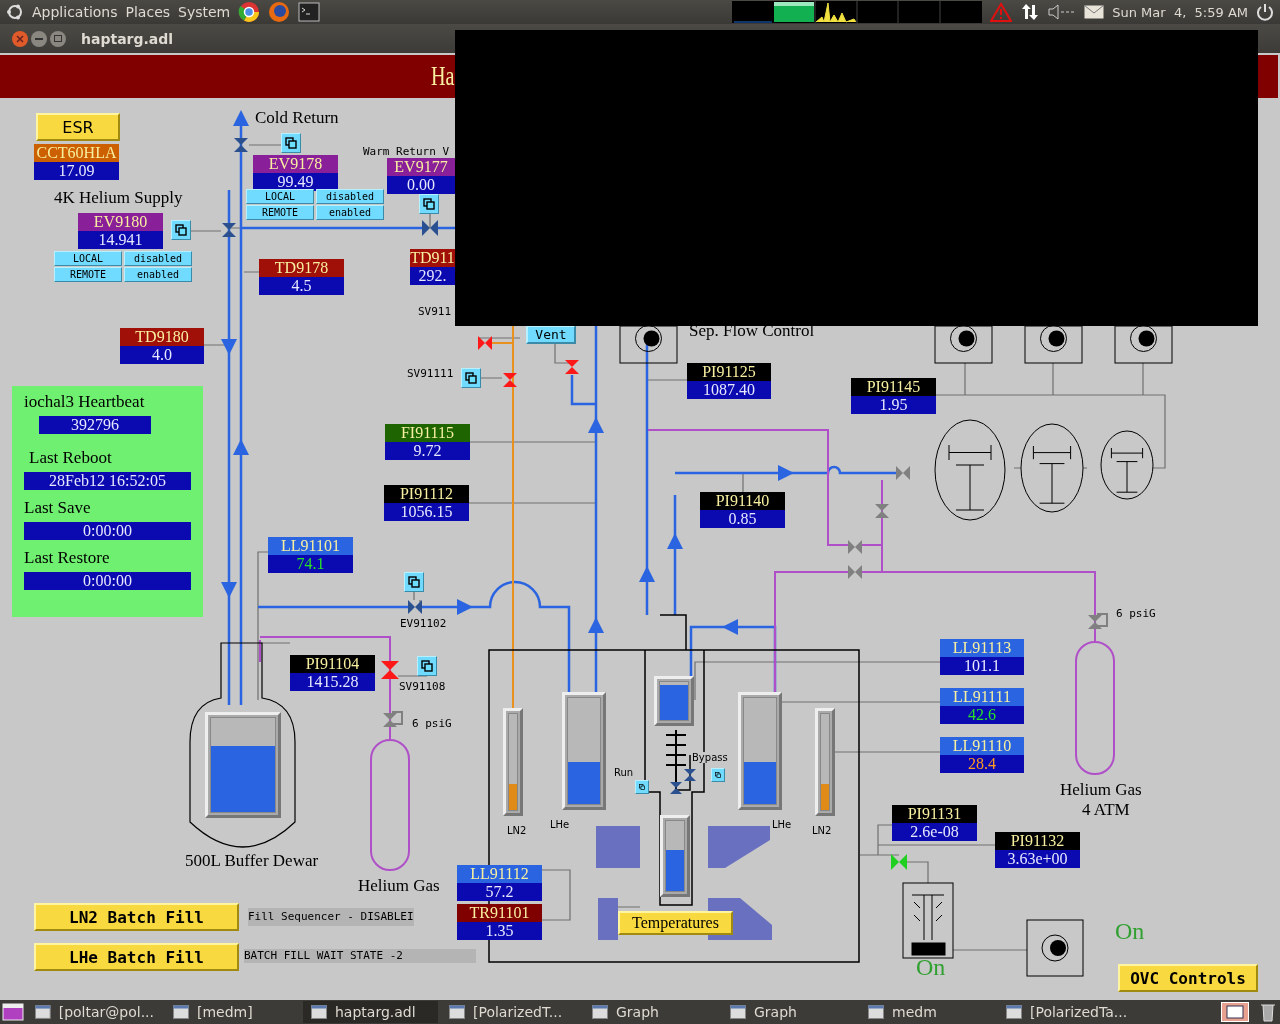 The height and width of the screenshot is (1024, 1280). I want to click on channel-name: PI91145, so click(893, 387).